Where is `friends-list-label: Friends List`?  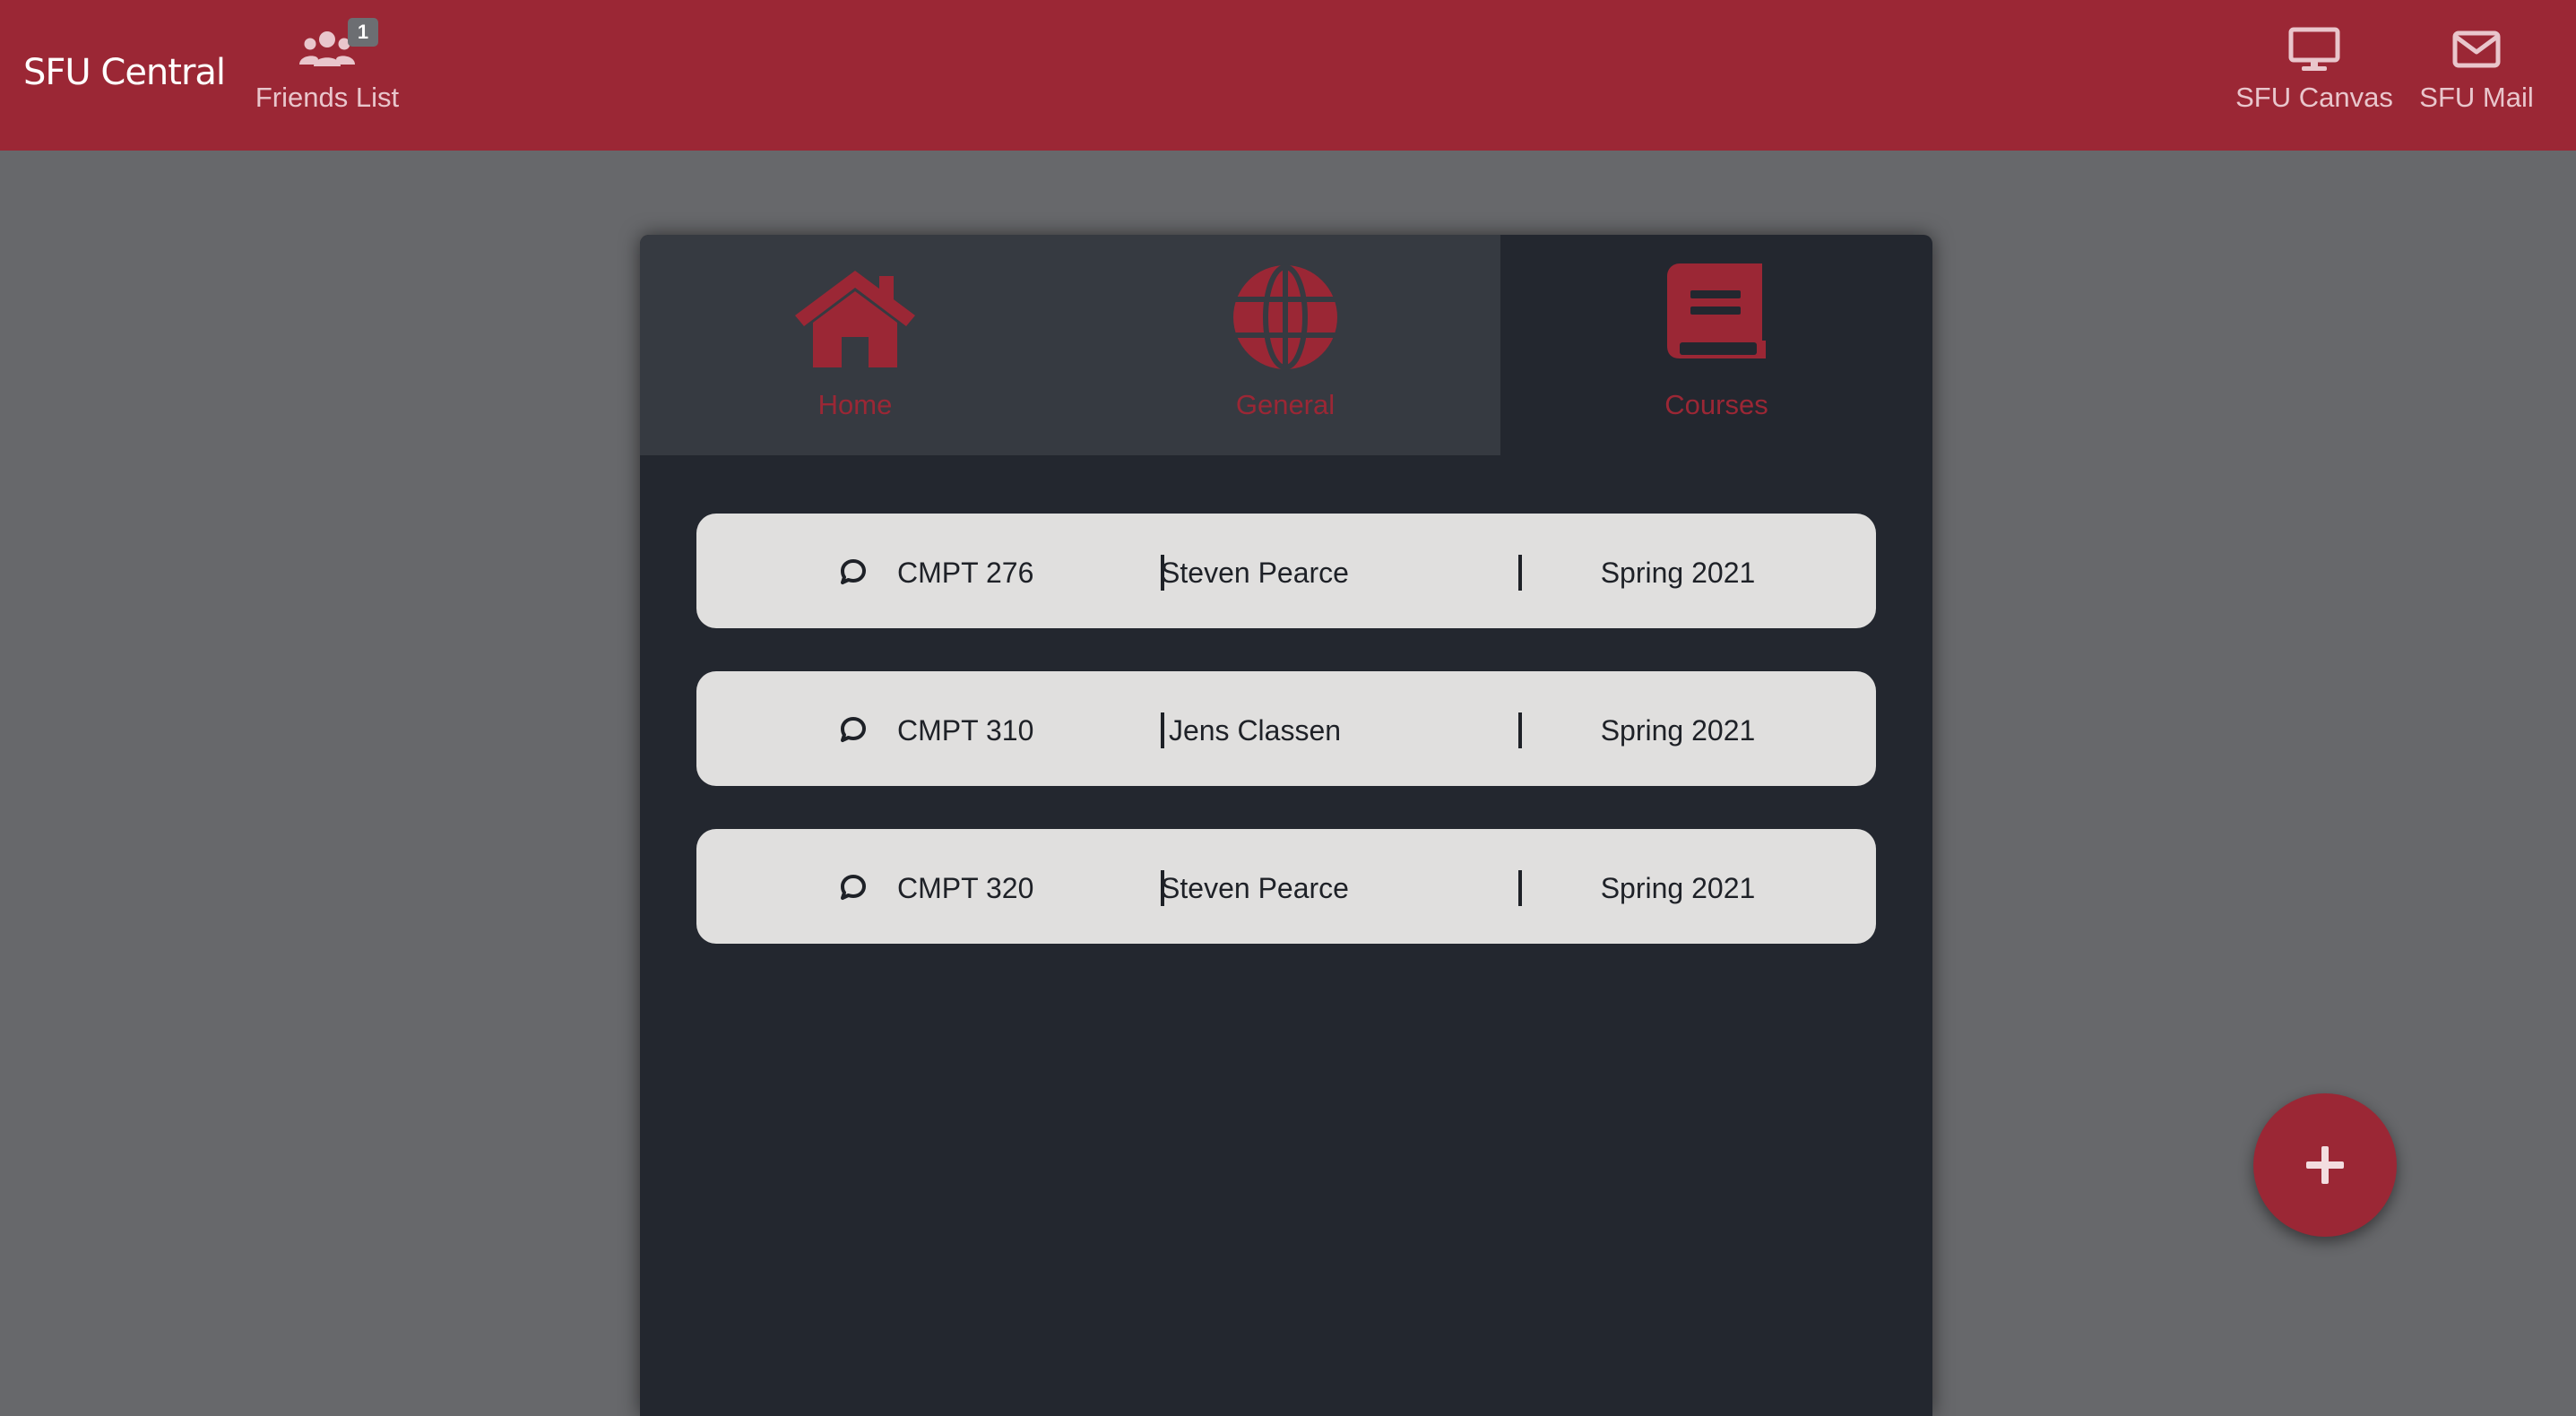 friends-list-label: Friends List is located at coordinates (327, 97).